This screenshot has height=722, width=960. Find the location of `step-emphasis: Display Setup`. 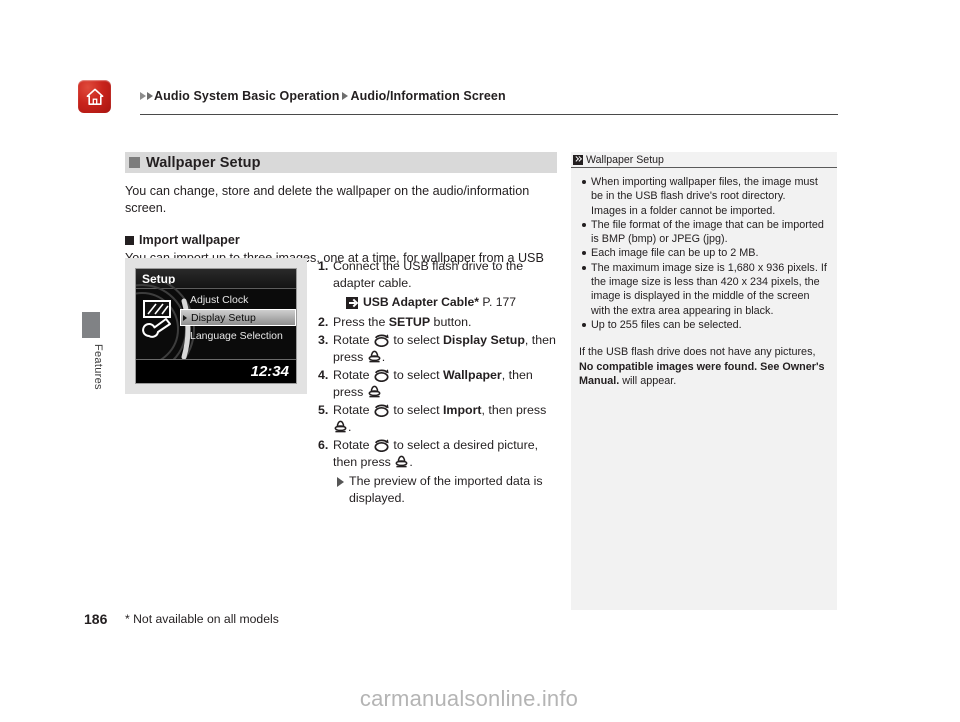

step-emphasis: Display Setup is located at coordinates (483, 340).